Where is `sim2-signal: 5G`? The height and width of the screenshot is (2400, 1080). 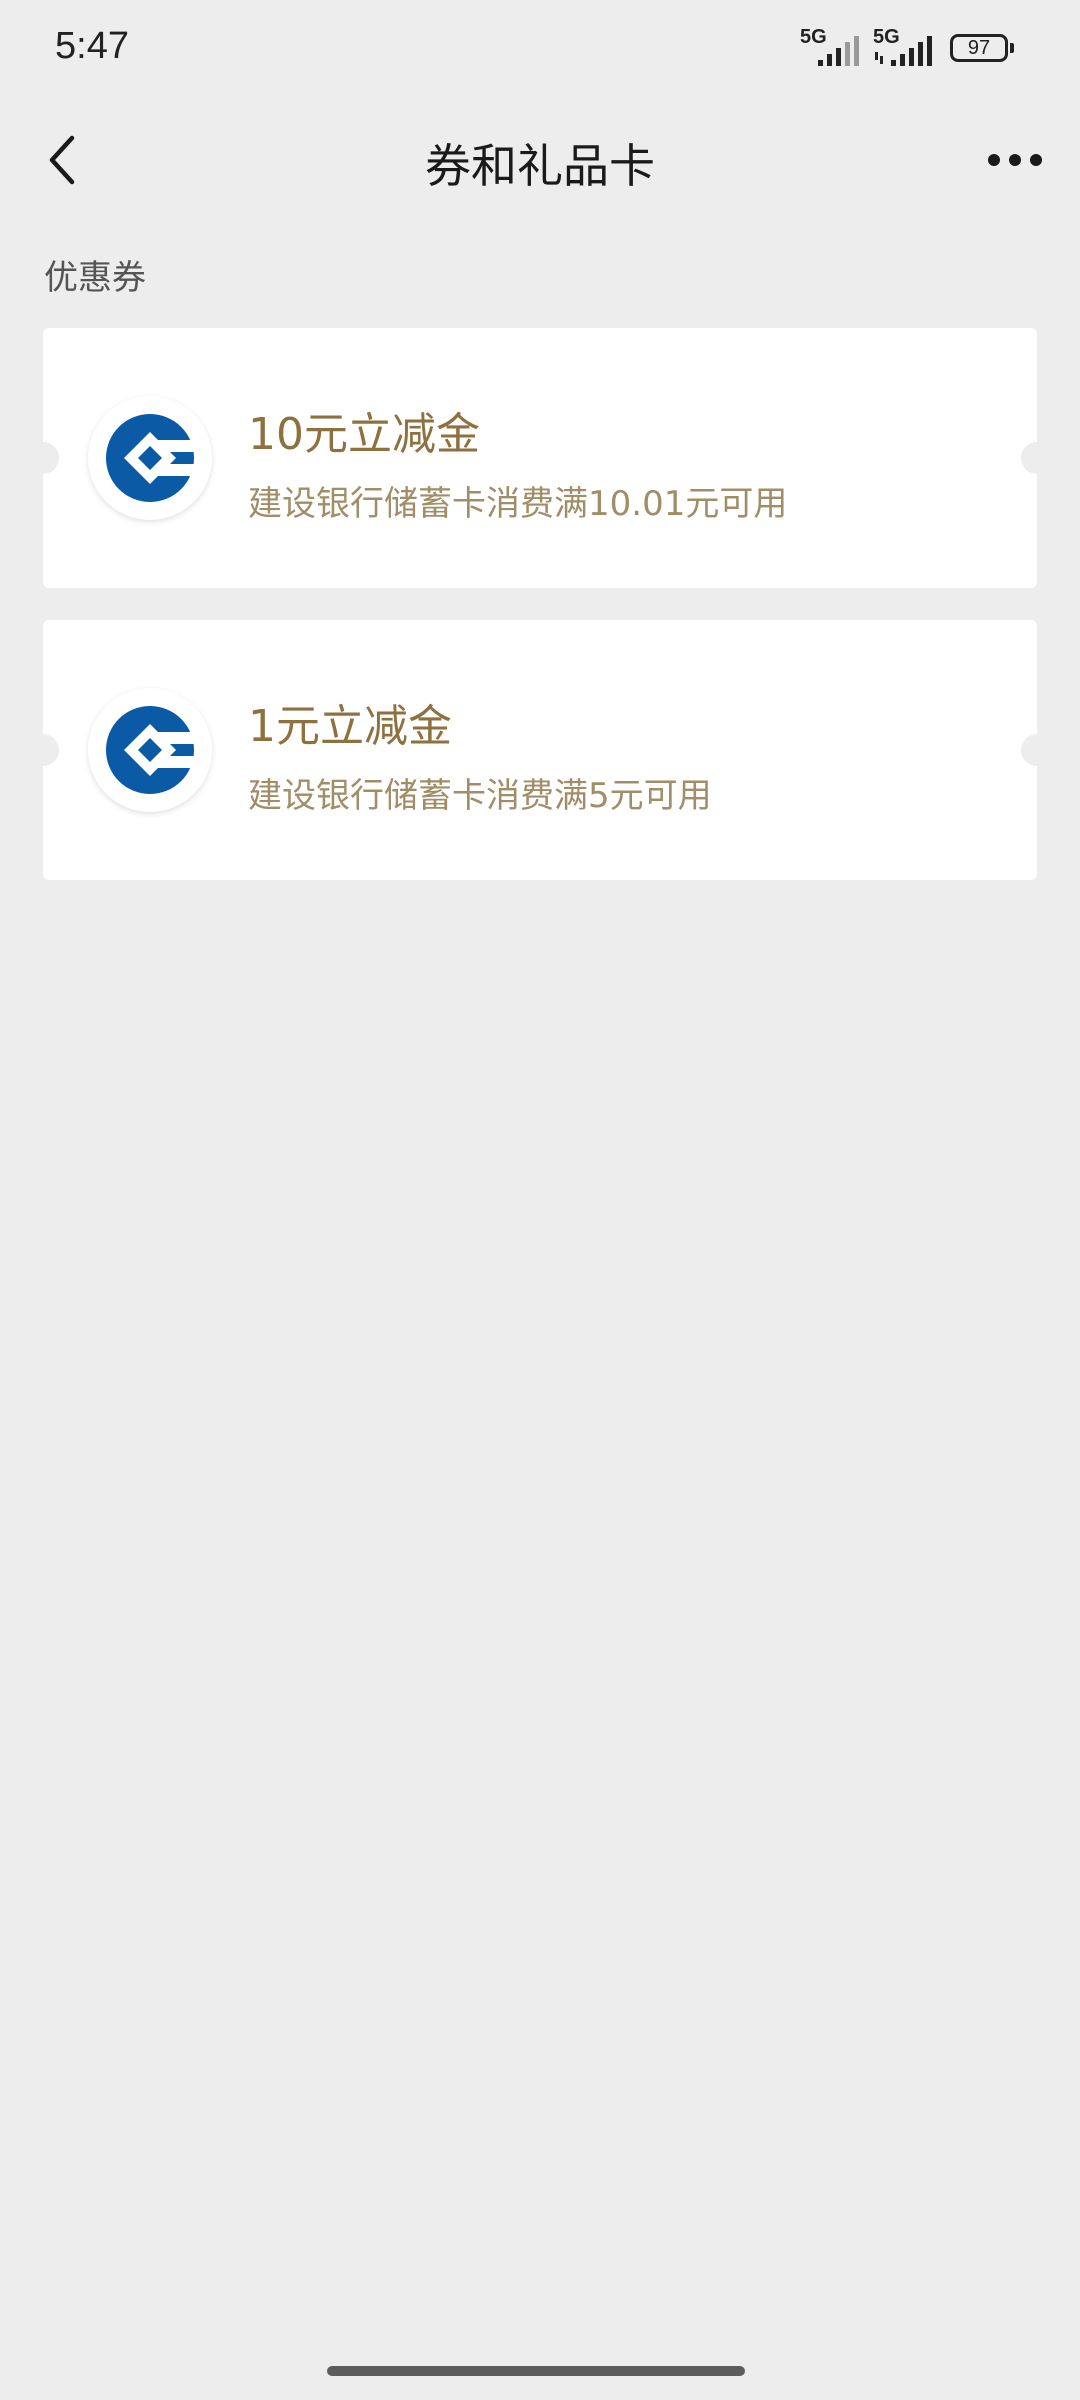
sim2-signal: 5G is located at coordinates (907, 46).